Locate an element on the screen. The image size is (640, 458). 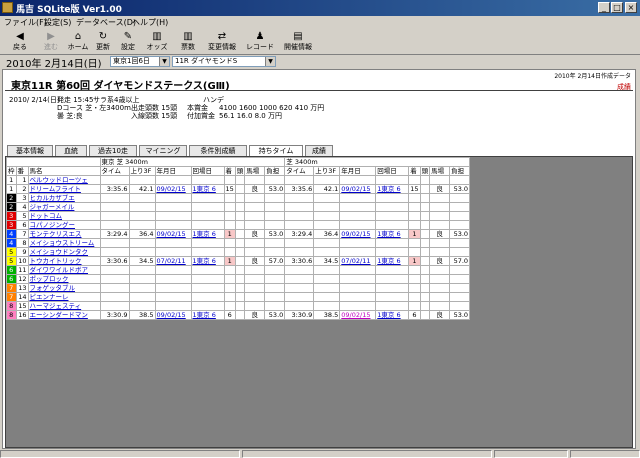
table-row: 4 8 メイショウストリーム is located at coordinates (238, 243).